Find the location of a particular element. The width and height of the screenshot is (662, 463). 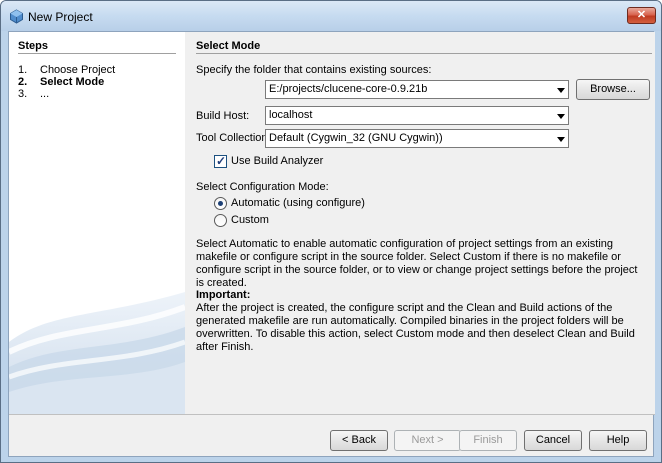

close-icon: ✕ is located at coordinates (641, 15).